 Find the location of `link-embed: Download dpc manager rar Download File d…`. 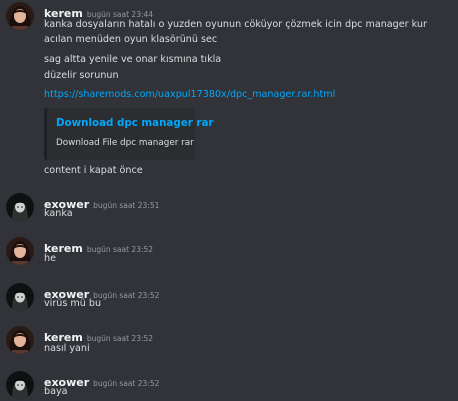

link-embed: Download dpc manager rar Download File d… is located at coordinates (128, 134).